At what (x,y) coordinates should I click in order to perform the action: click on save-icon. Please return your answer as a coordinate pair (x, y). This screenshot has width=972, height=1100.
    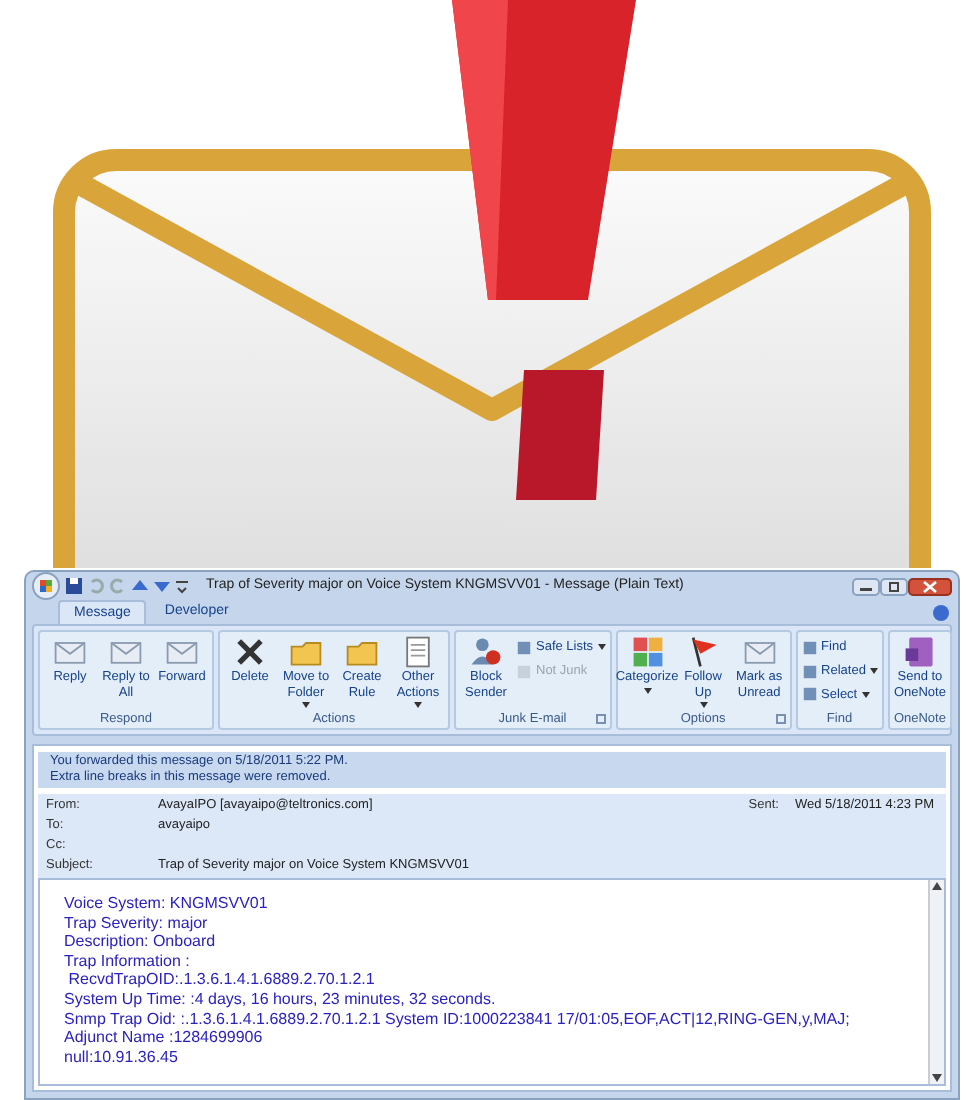
    Looking at the image, I should click on (74, 586).